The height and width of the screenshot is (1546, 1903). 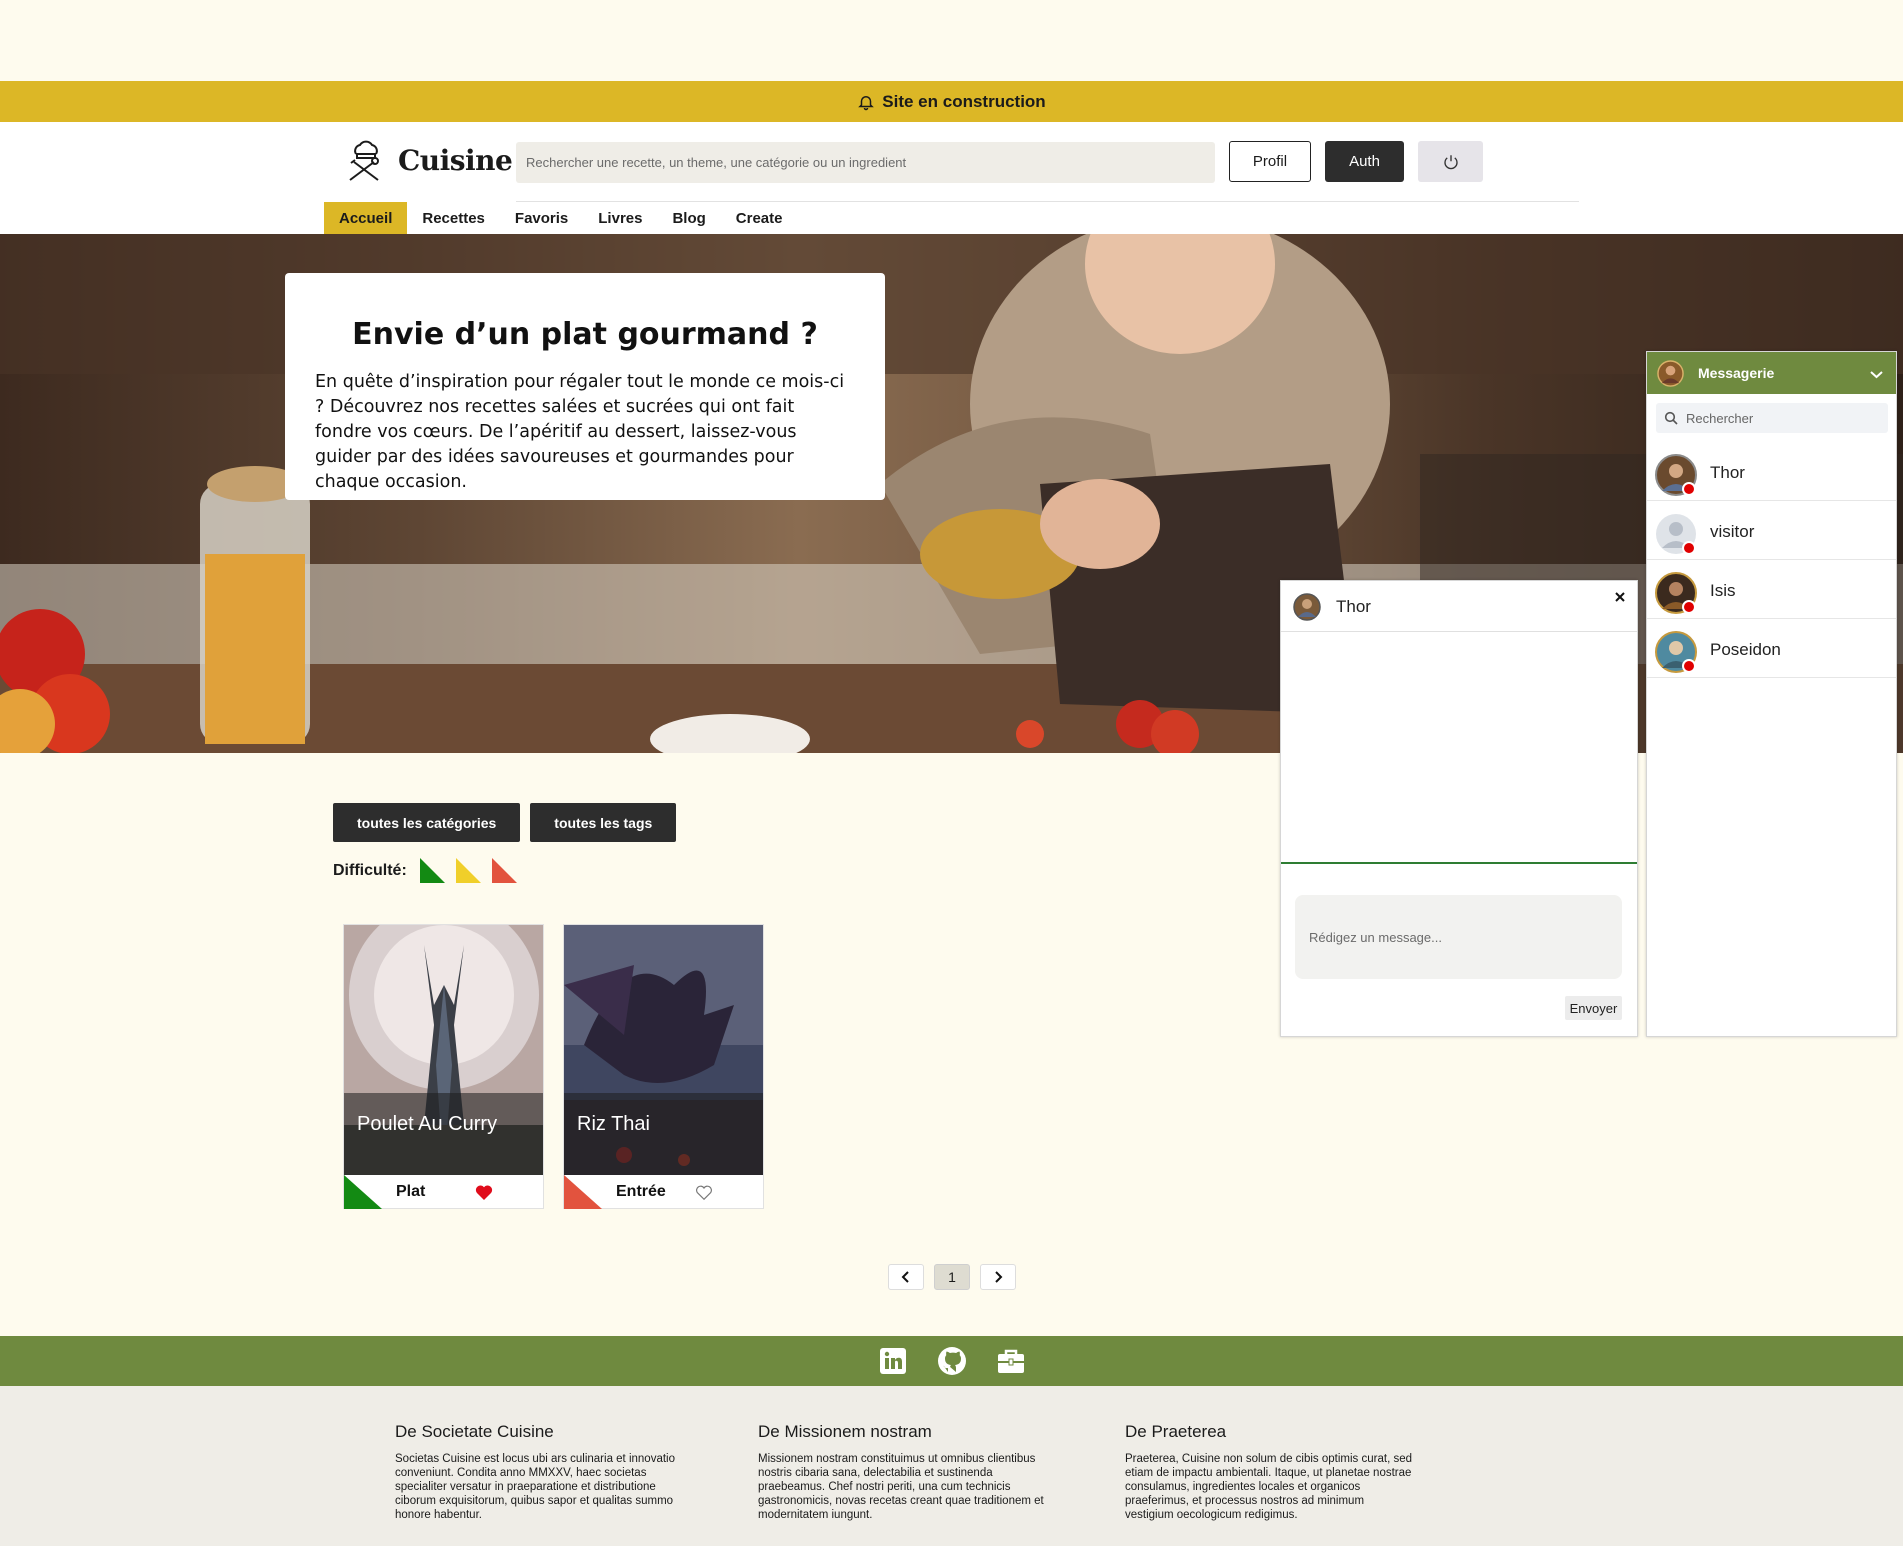 I want to click on construction-banner: Site en construction, so click(x=951, y=101).